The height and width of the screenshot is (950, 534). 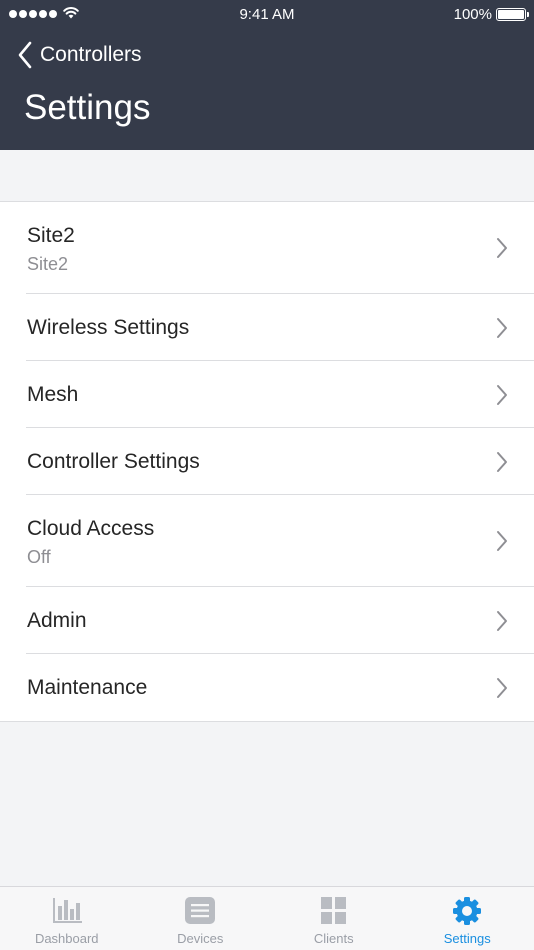 What do you see at coordinates (200, 910) in the screenshot?
I see `devices-icon` at bounding box center [200, 910].